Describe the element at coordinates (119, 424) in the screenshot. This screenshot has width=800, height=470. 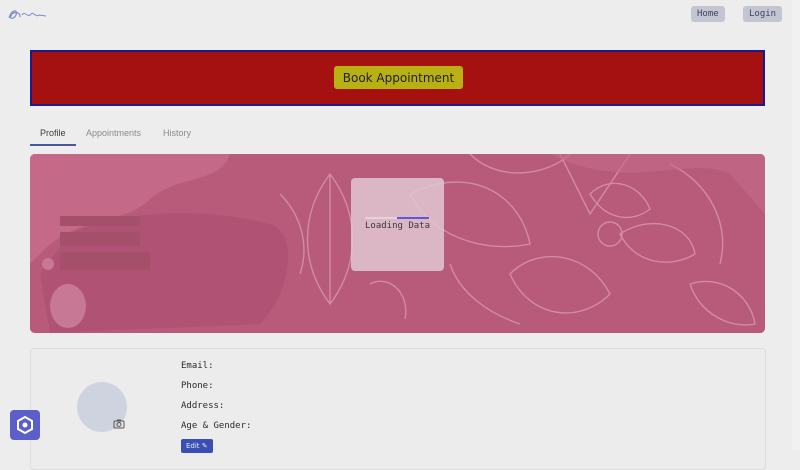
I see `camera-icon` at that location.